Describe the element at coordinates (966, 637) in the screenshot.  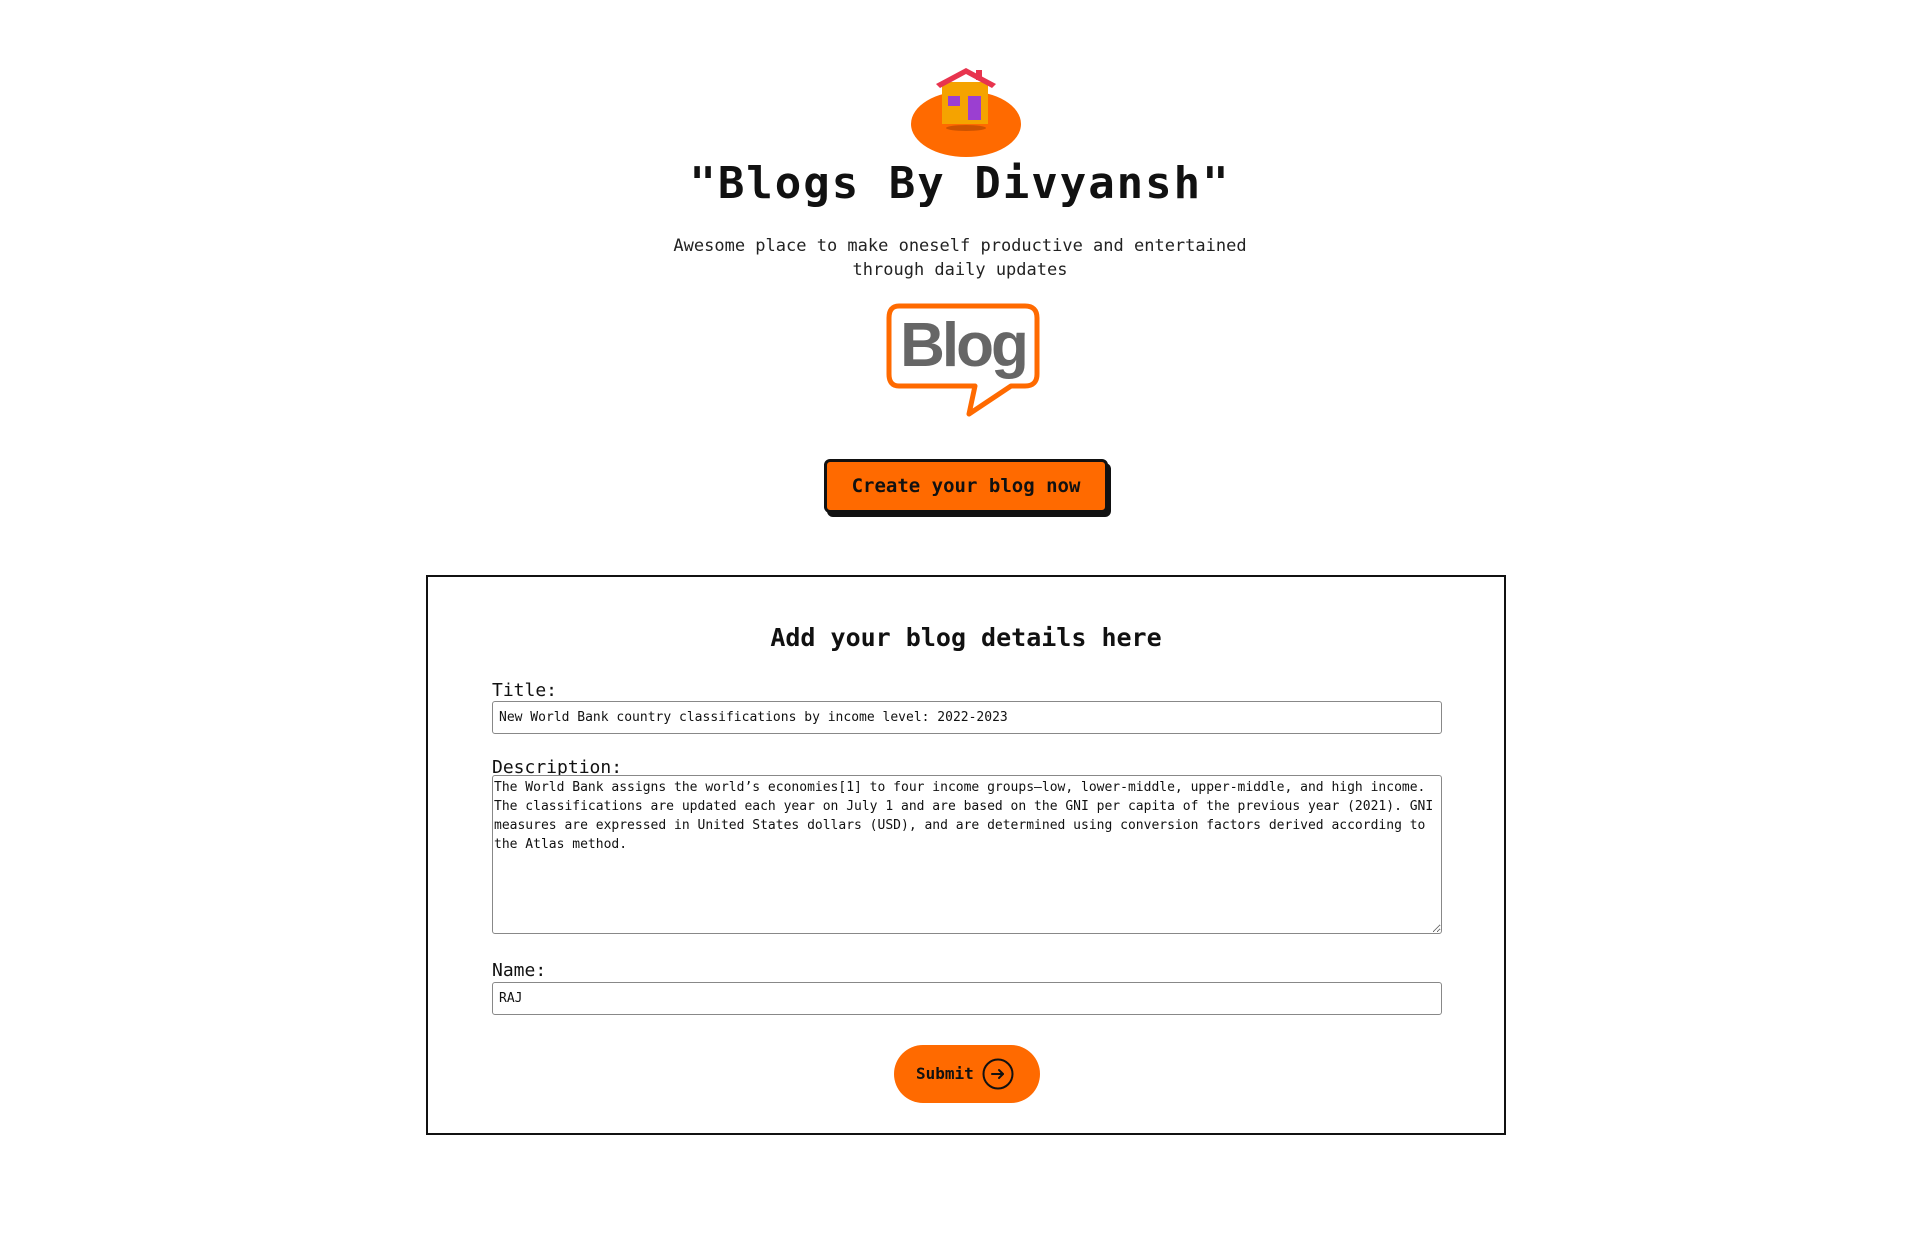
I see `form-heading: Add your blog details here` at that location.